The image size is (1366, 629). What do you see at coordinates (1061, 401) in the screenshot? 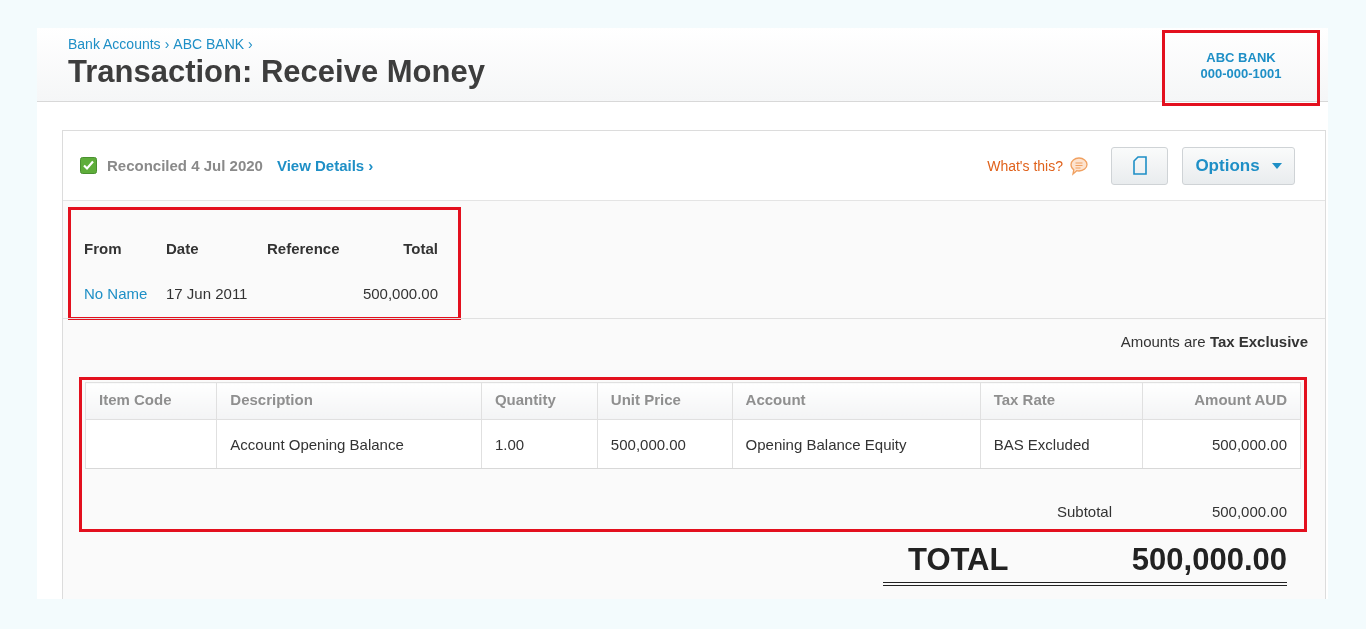
I see `column-header: Tax Rate` at bounding box center [1061, 401].